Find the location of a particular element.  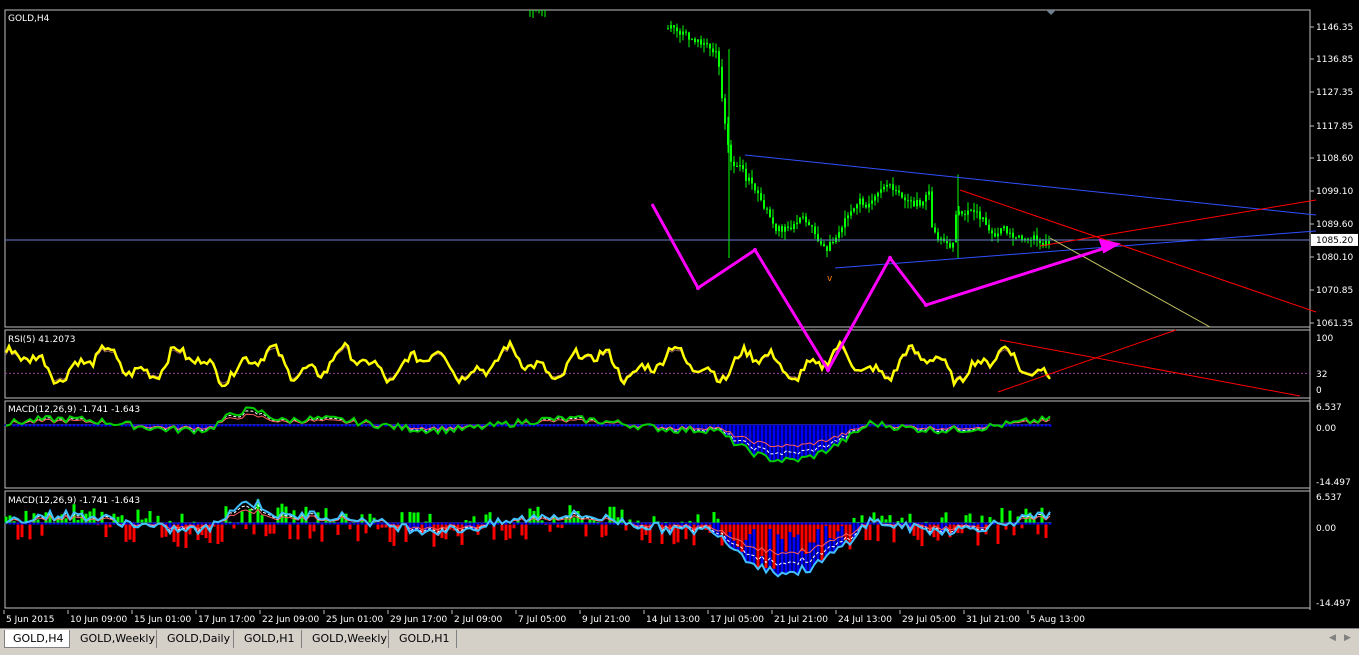

rsi-tick-label: 100 is located at coordinates (1324, 339).